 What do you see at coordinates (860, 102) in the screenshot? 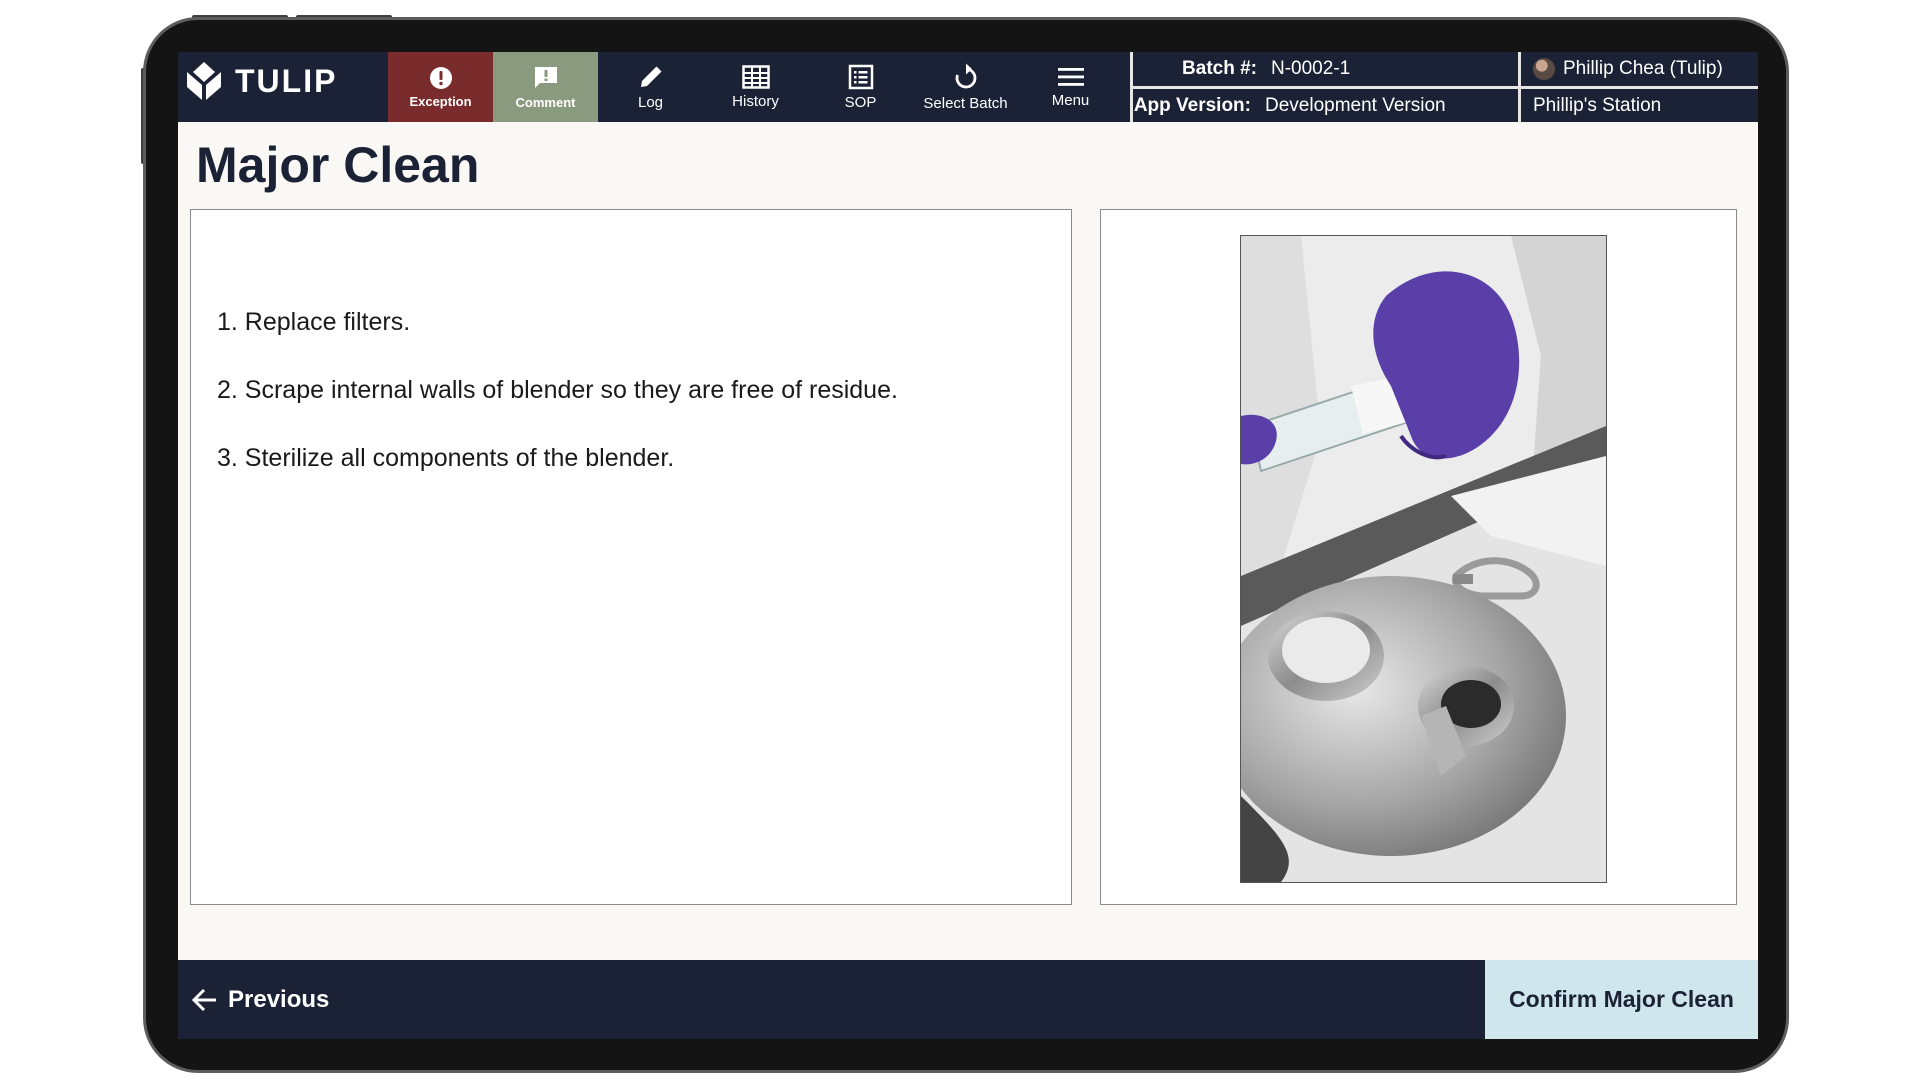
I see `sop-label: SOP` at bounding box center [860, 102].